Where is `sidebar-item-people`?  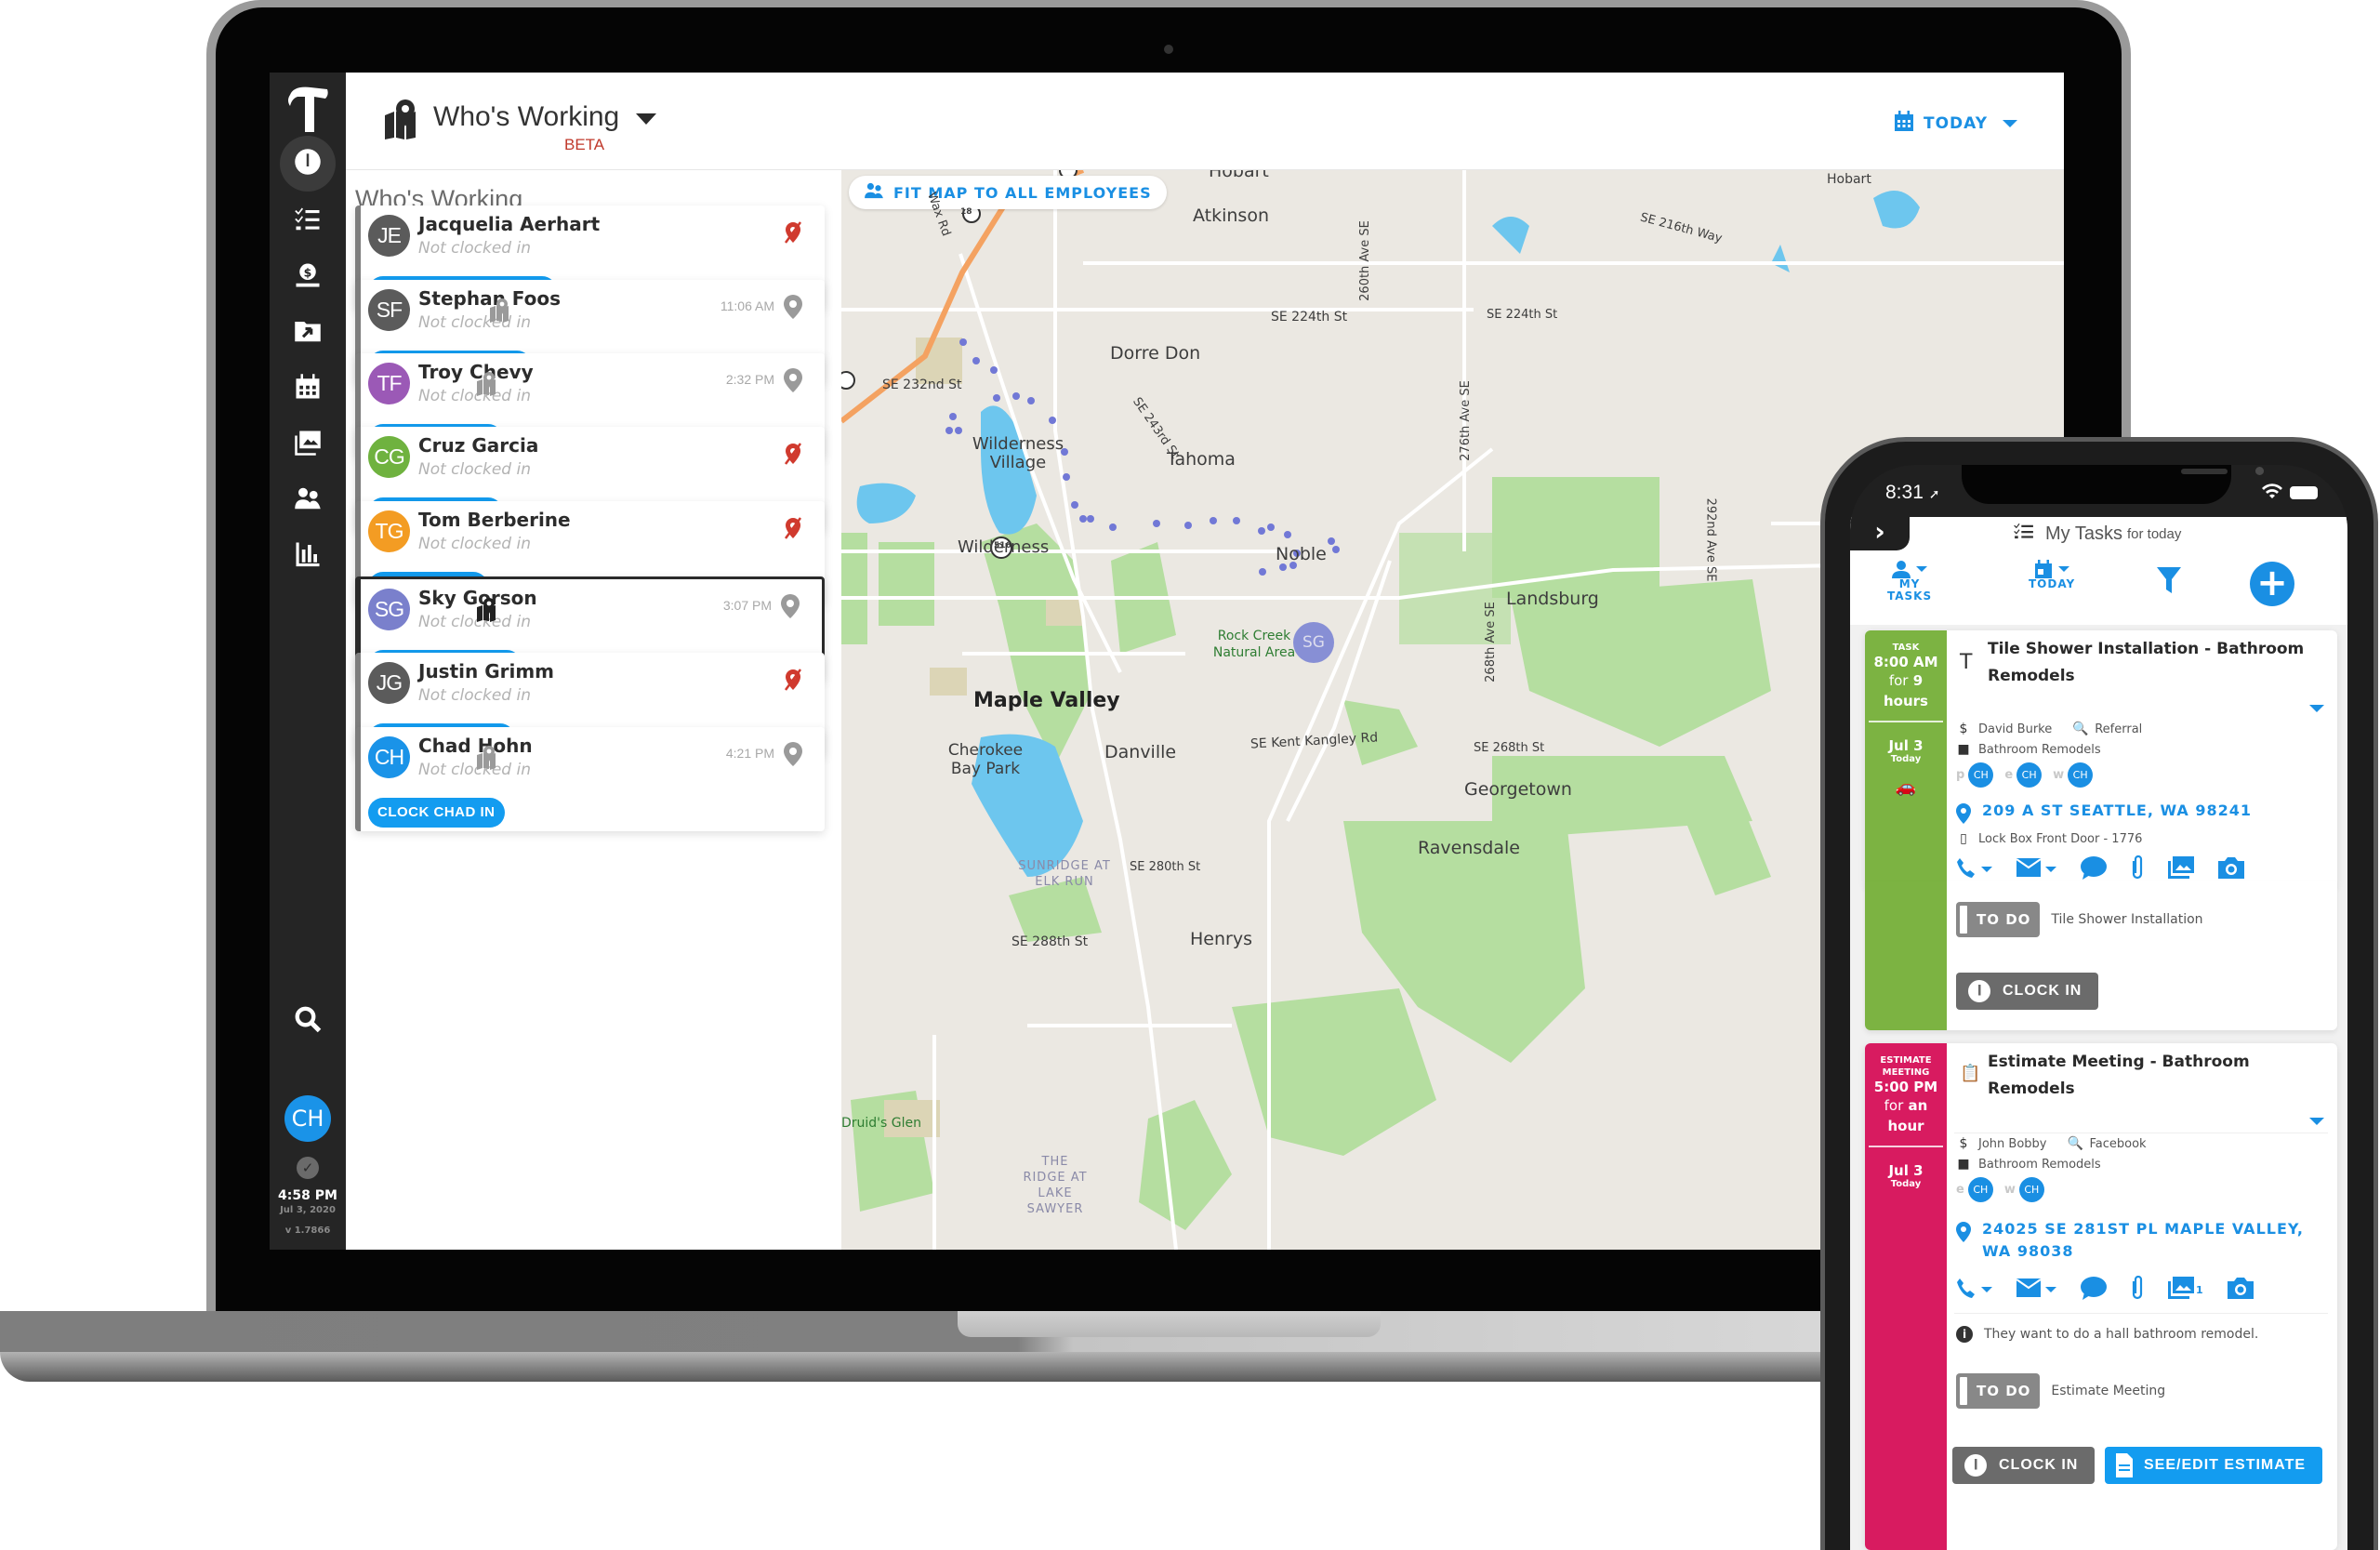
sidebar-item-people is located at coordinates (308, 500).